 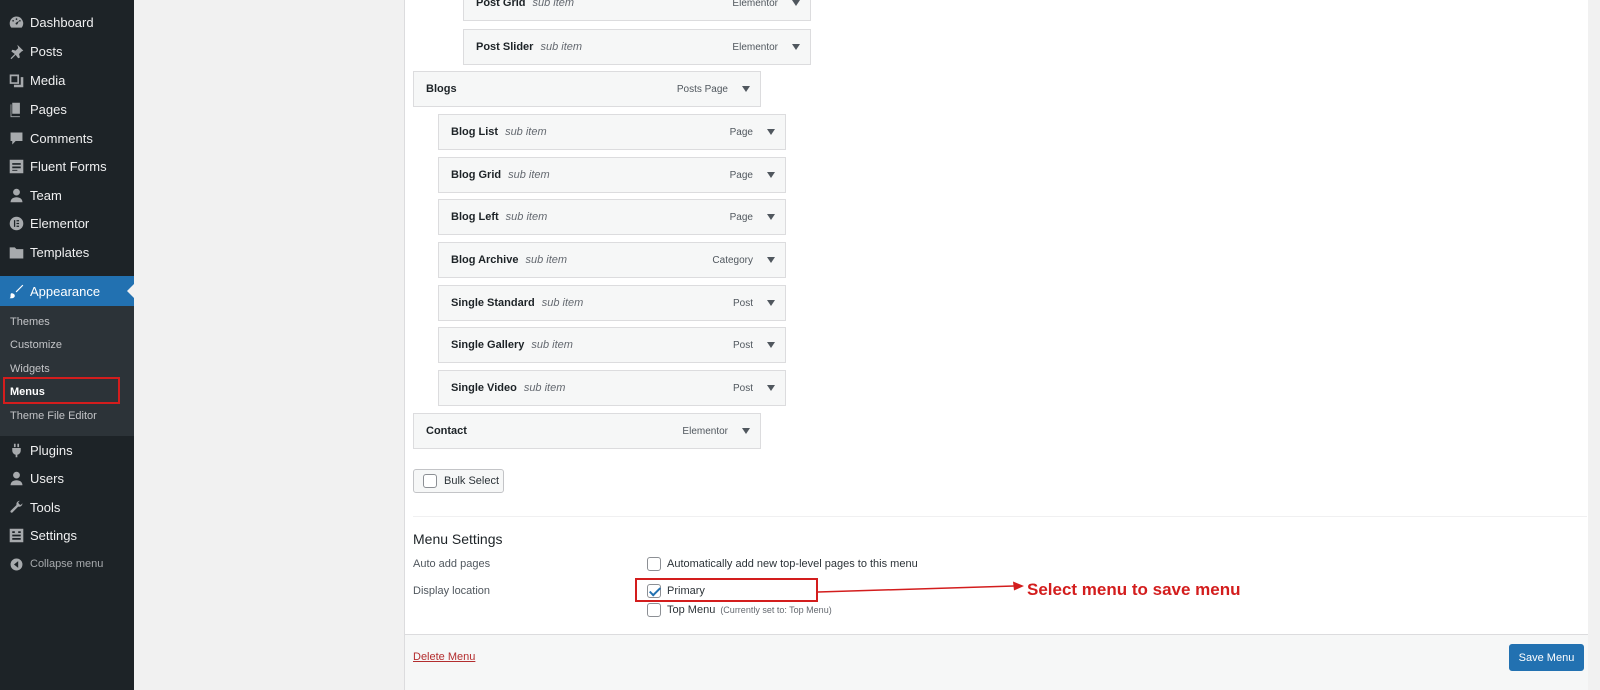 I want to click on menu-item-blog-left: Blog Left sub item Page, so click(x=612, y=217).